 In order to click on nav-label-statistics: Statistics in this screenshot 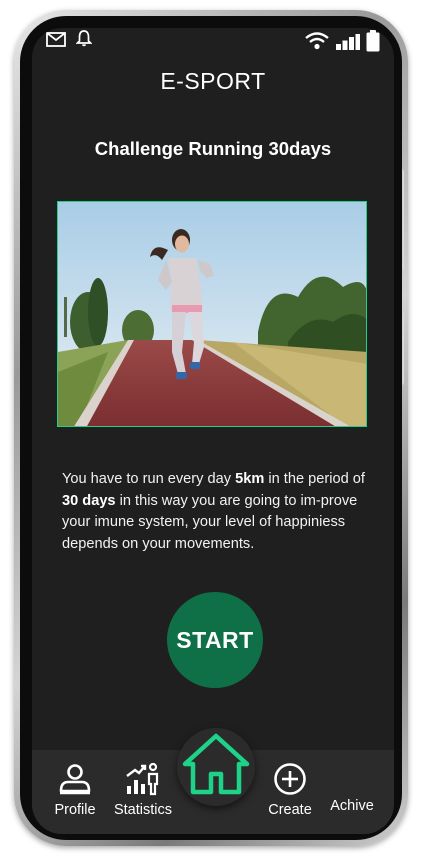, I will do `click(142, 810)`.